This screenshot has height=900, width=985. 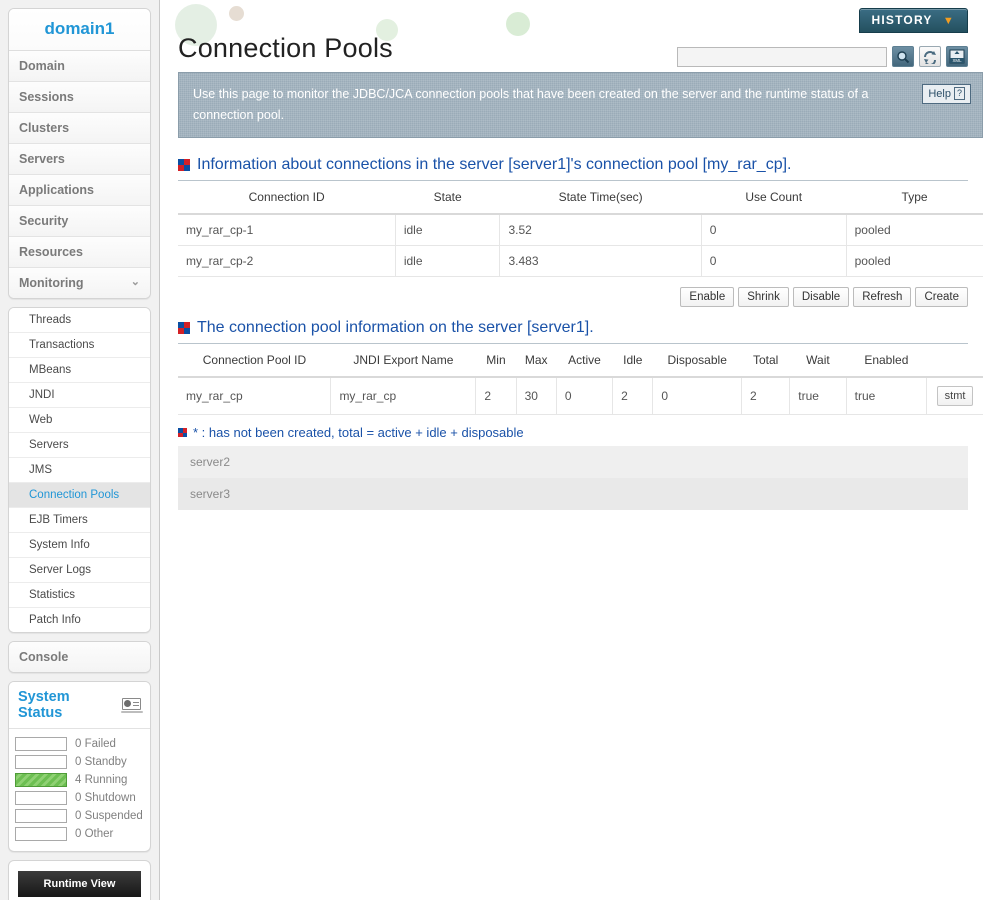 I want to click on sidebar-item-applications: Applications, so click(x=79, y=190).